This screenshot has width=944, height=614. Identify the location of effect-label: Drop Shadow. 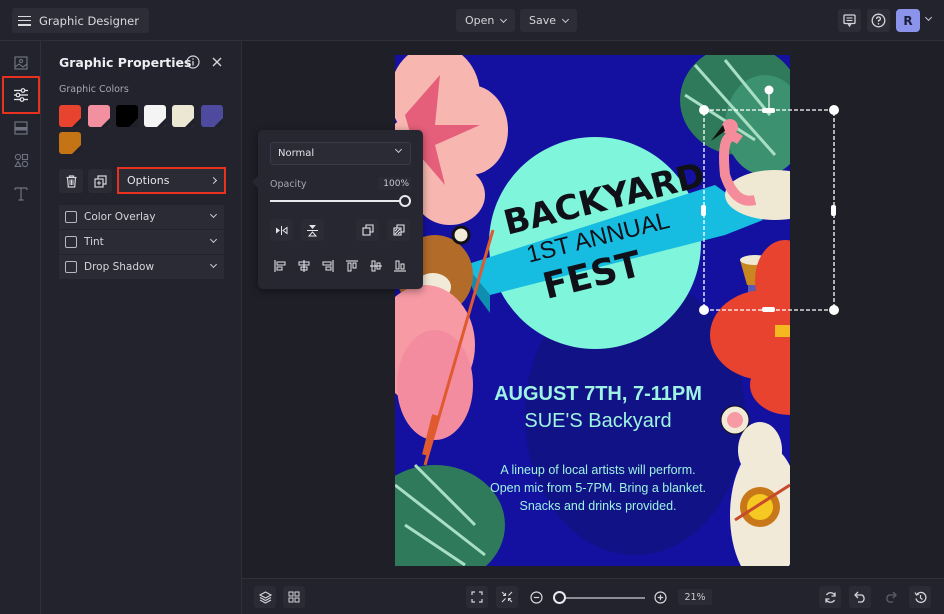
(119, 267).